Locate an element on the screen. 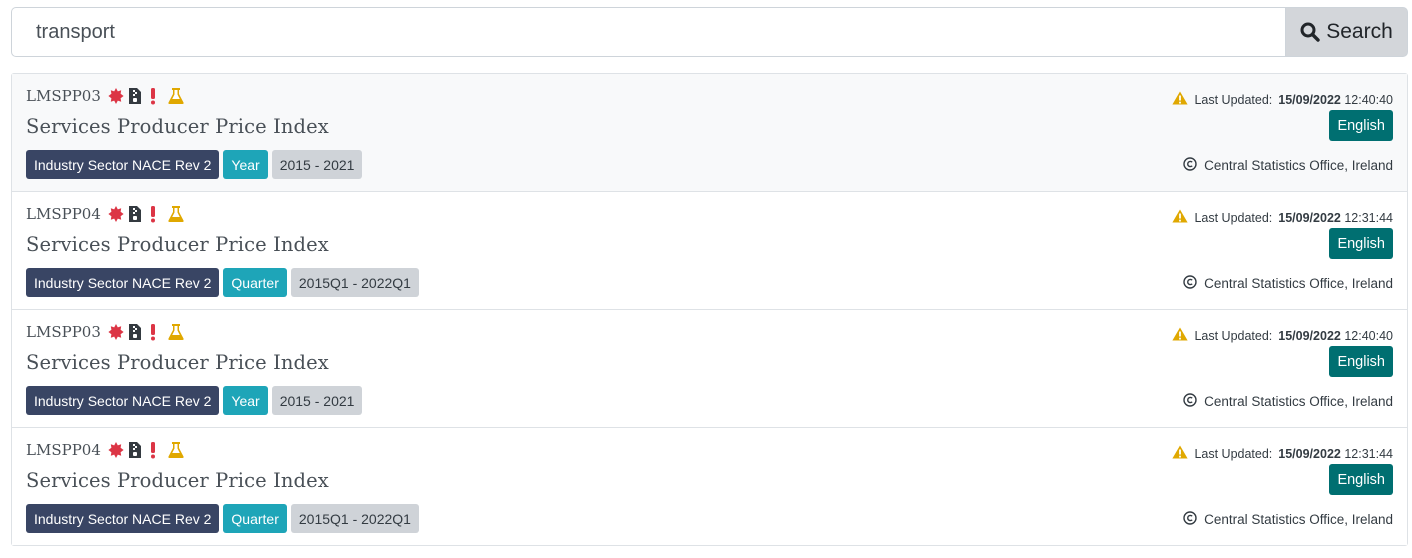 The image size is (1412, 558). search-bar: Search is located at coordinates (709, 32).